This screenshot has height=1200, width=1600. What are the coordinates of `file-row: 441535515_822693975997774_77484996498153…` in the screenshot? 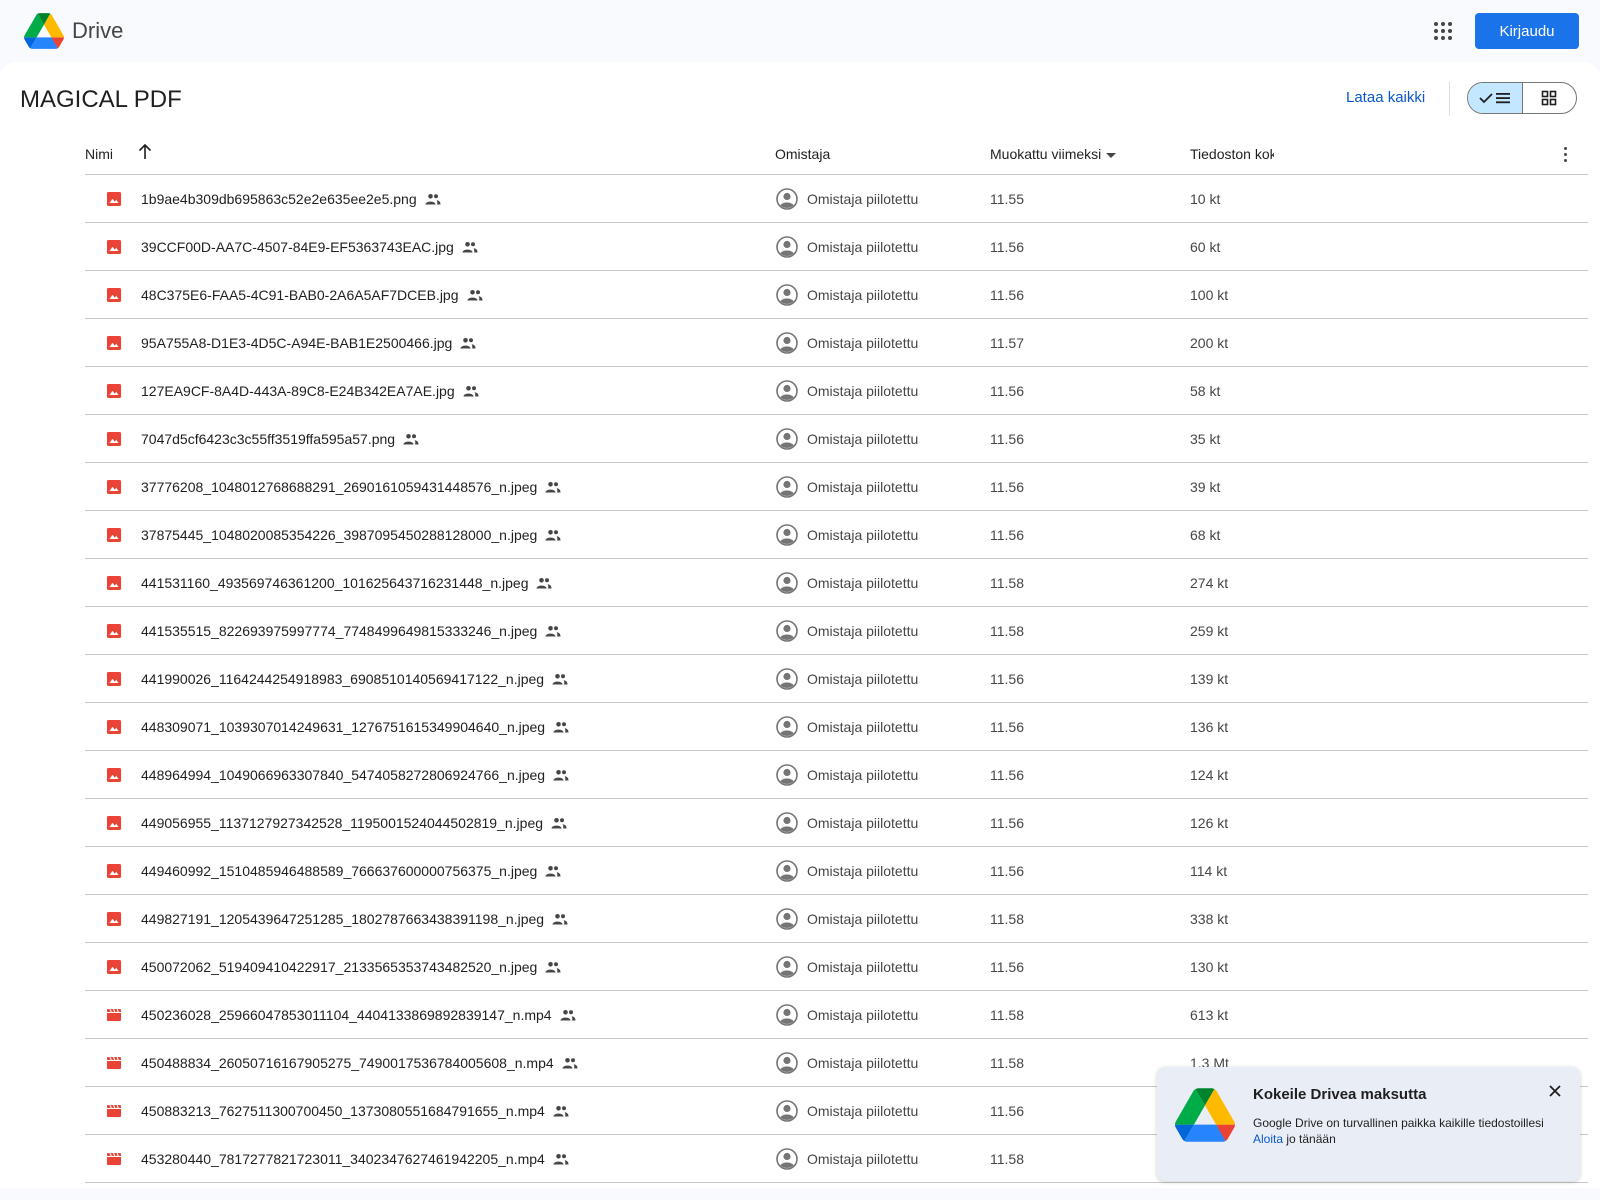 It's located at (836, 631).